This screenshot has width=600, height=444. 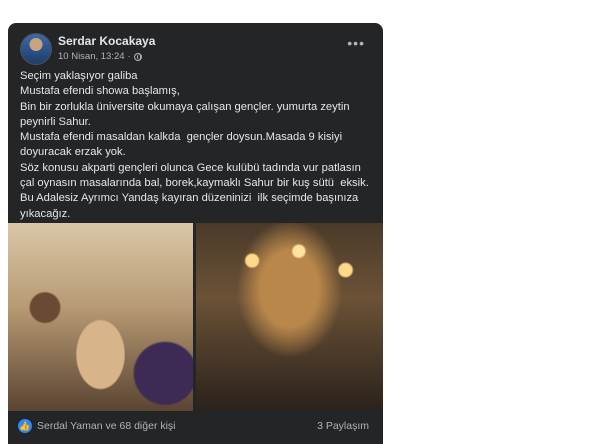 What do you see at coordinates (36, 49) in the screenshot?
I see `author-avatar` at bounding box center [36, 49].